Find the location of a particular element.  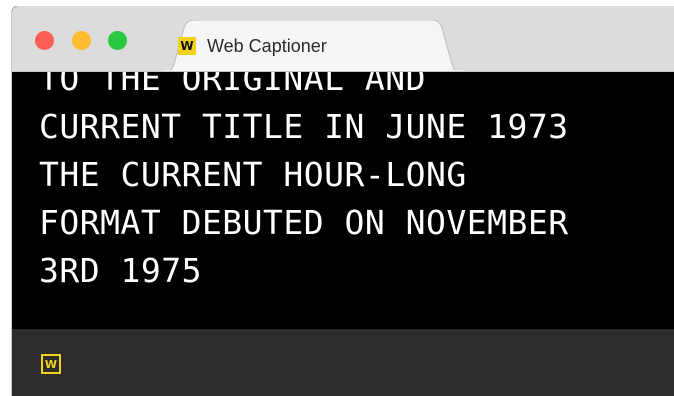

favicon-letter: W is located at coordinates (187, 46).